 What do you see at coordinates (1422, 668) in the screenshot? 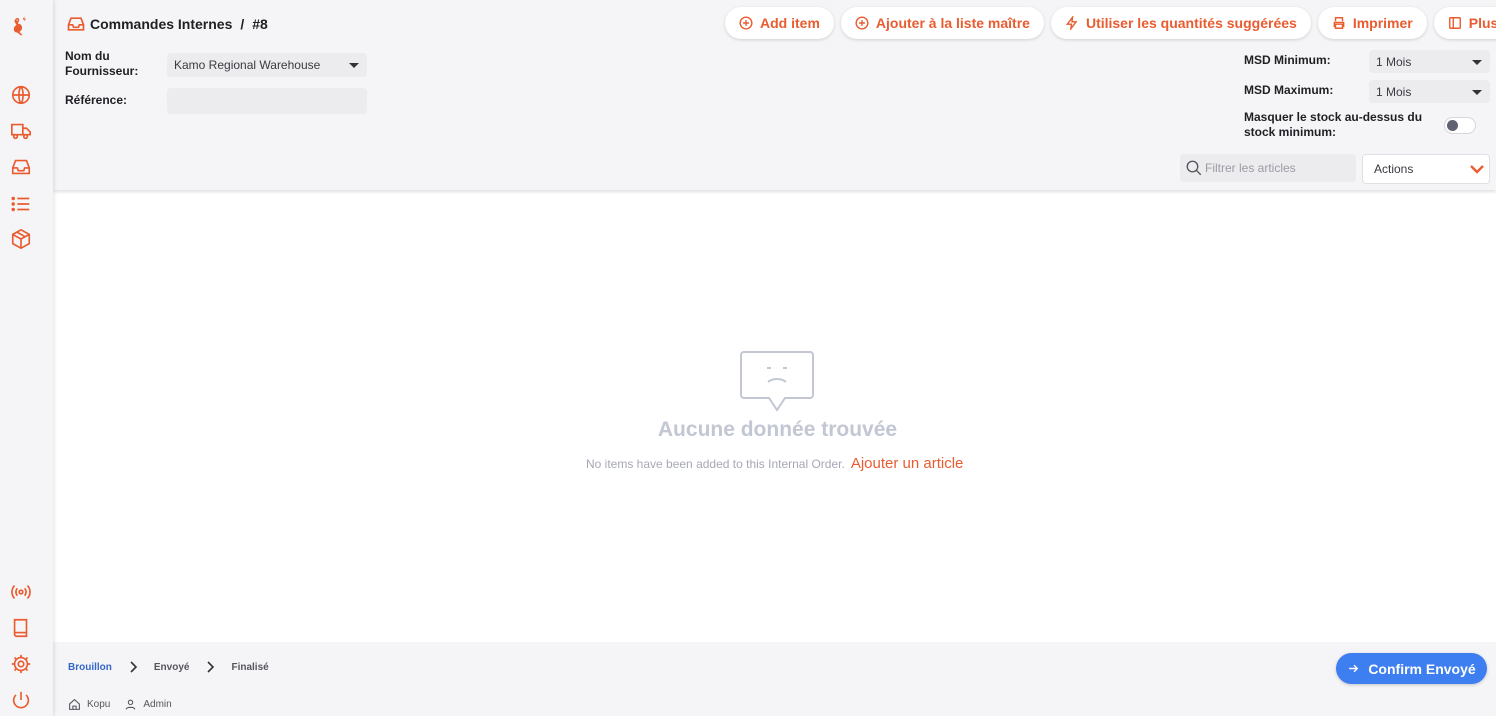
I see `confirm-sent-label: Confirm Envoyé` at bounding box center [1422, 668].